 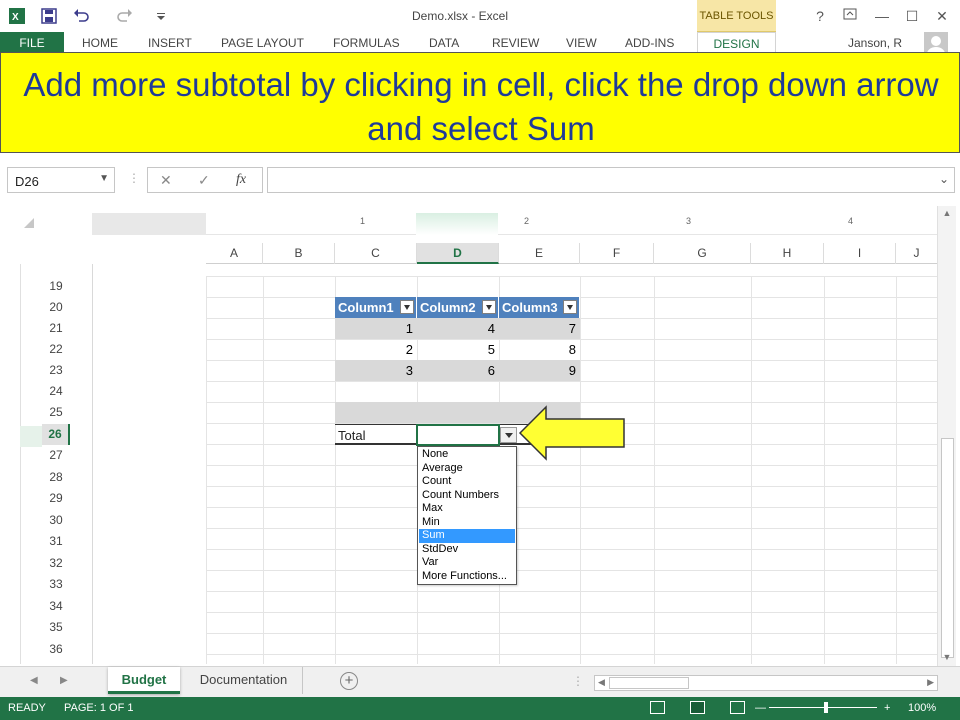 I want to click on scroll-up-icon: ▲, so click(x=947, y=215).